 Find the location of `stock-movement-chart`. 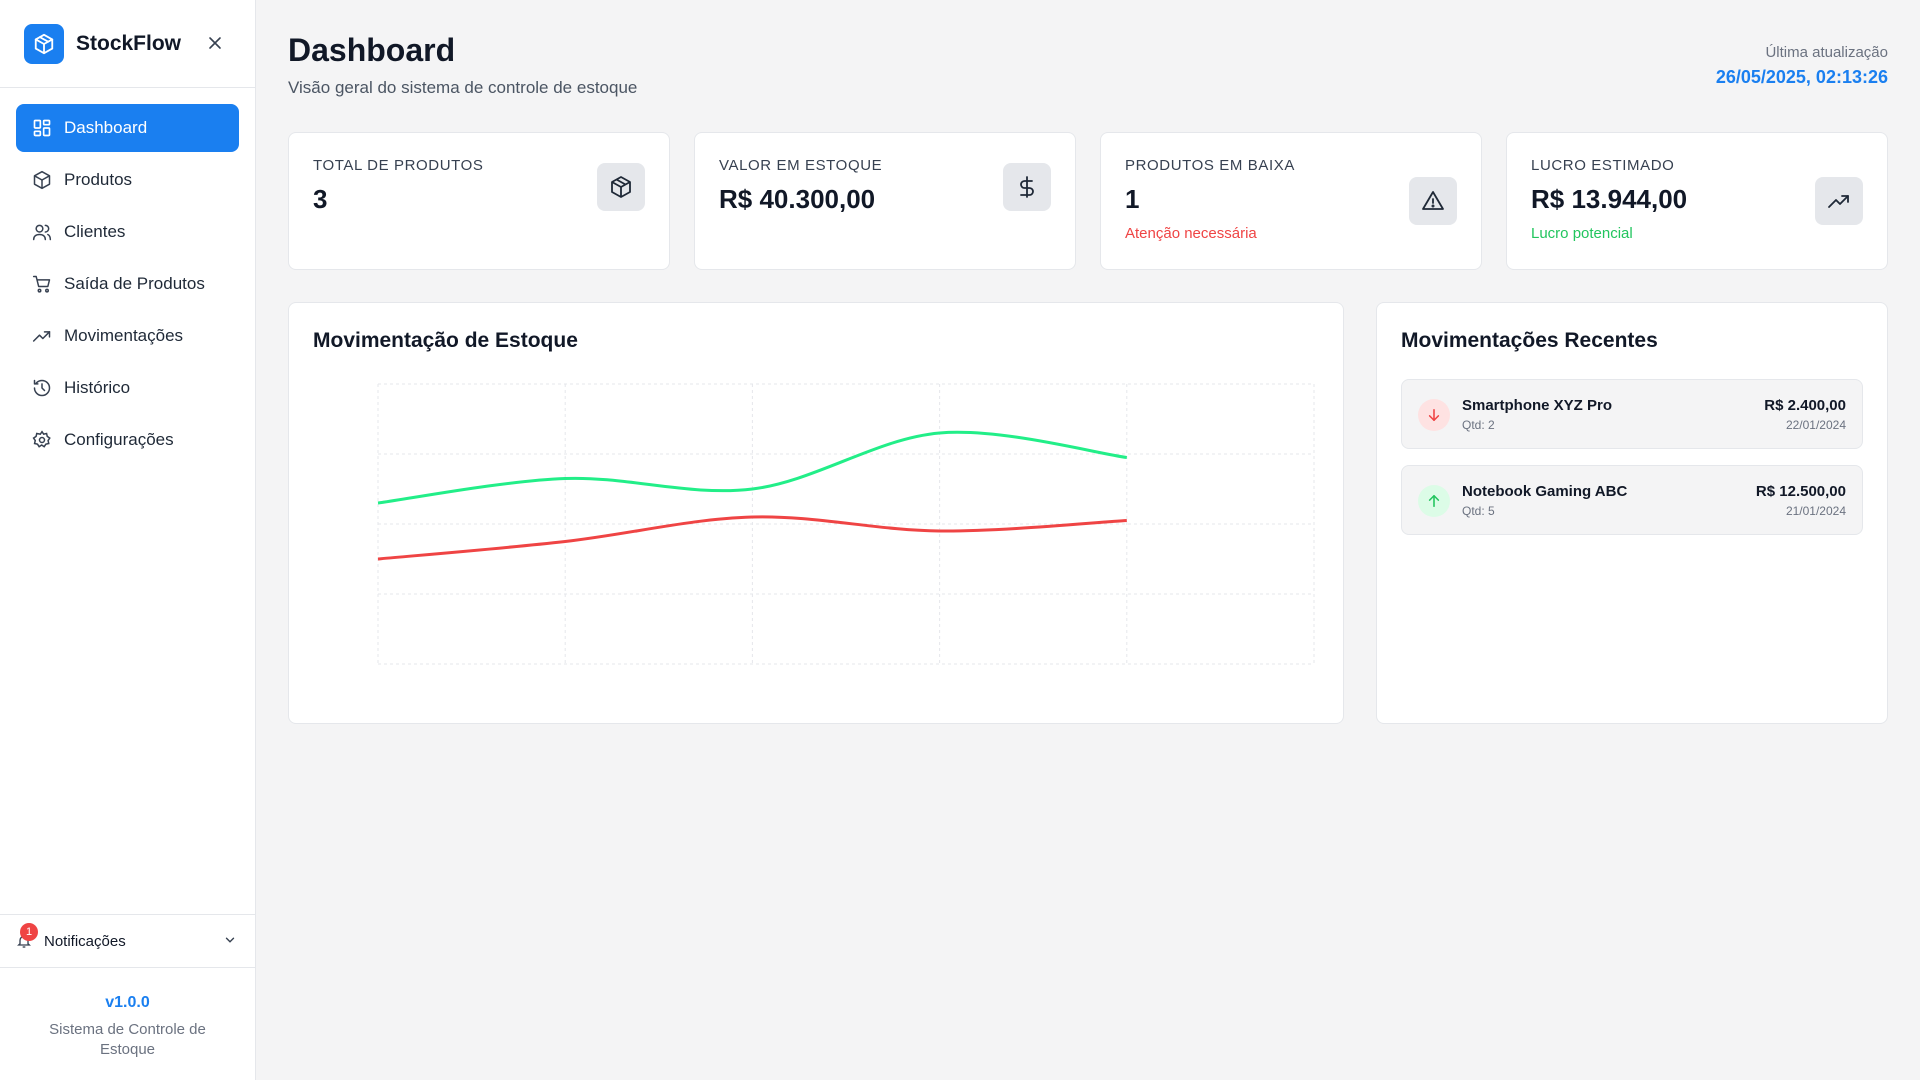

stock-movement-chart is located at coordinates (846, 524).